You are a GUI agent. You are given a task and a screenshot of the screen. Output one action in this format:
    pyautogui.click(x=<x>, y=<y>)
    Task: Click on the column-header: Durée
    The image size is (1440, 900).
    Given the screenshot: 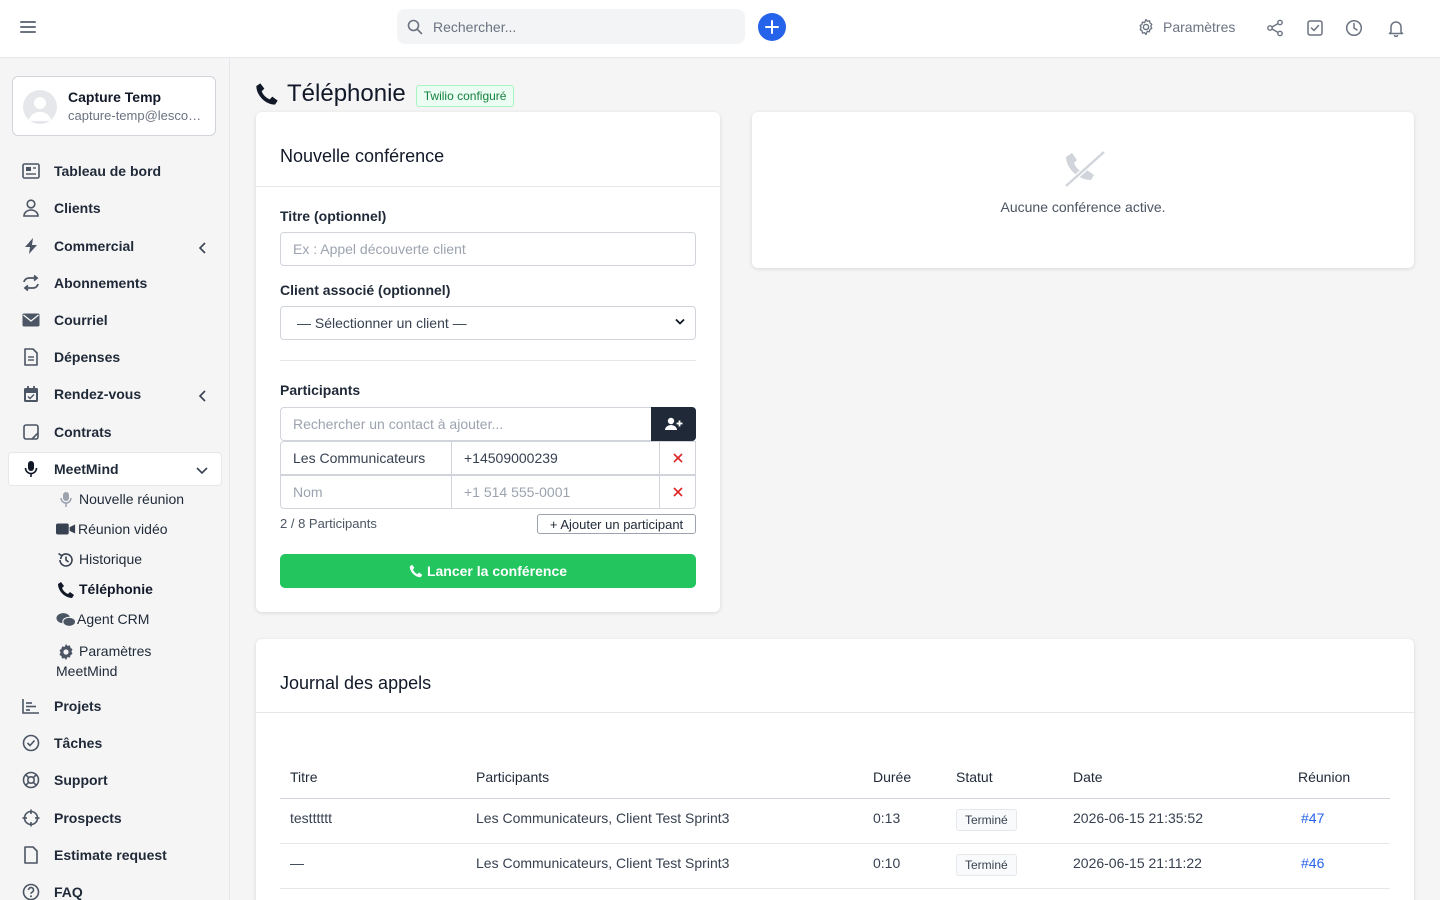 What is the action you would take?
    pyautogui.click(x=892, y=777)
    